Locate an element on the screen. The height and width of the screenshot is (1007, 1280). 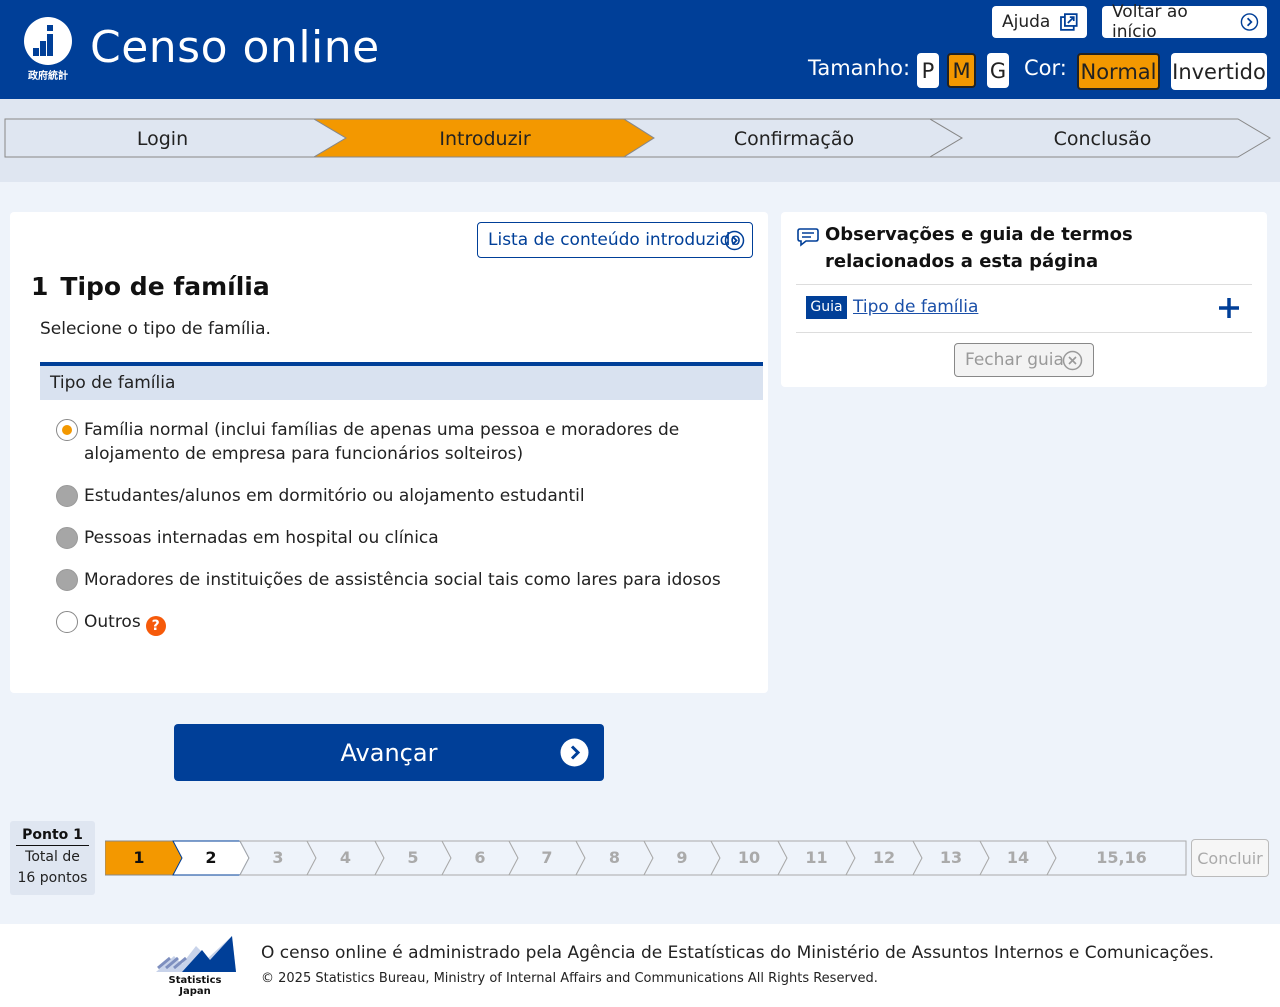
progress-point-9: 9 is located at coordinates (682, 857).